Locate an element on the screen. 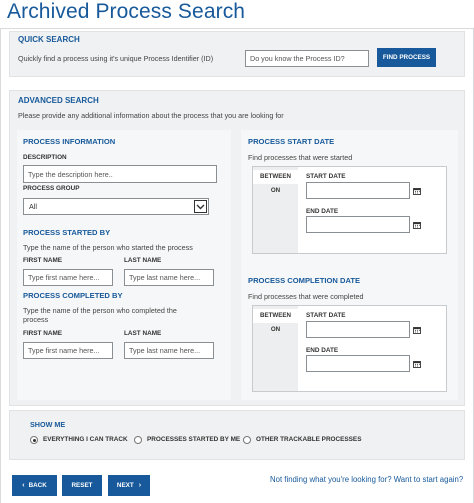 This screenshot has height=503, width=474. chevron-down-icon is located at coordinates (200, 206).